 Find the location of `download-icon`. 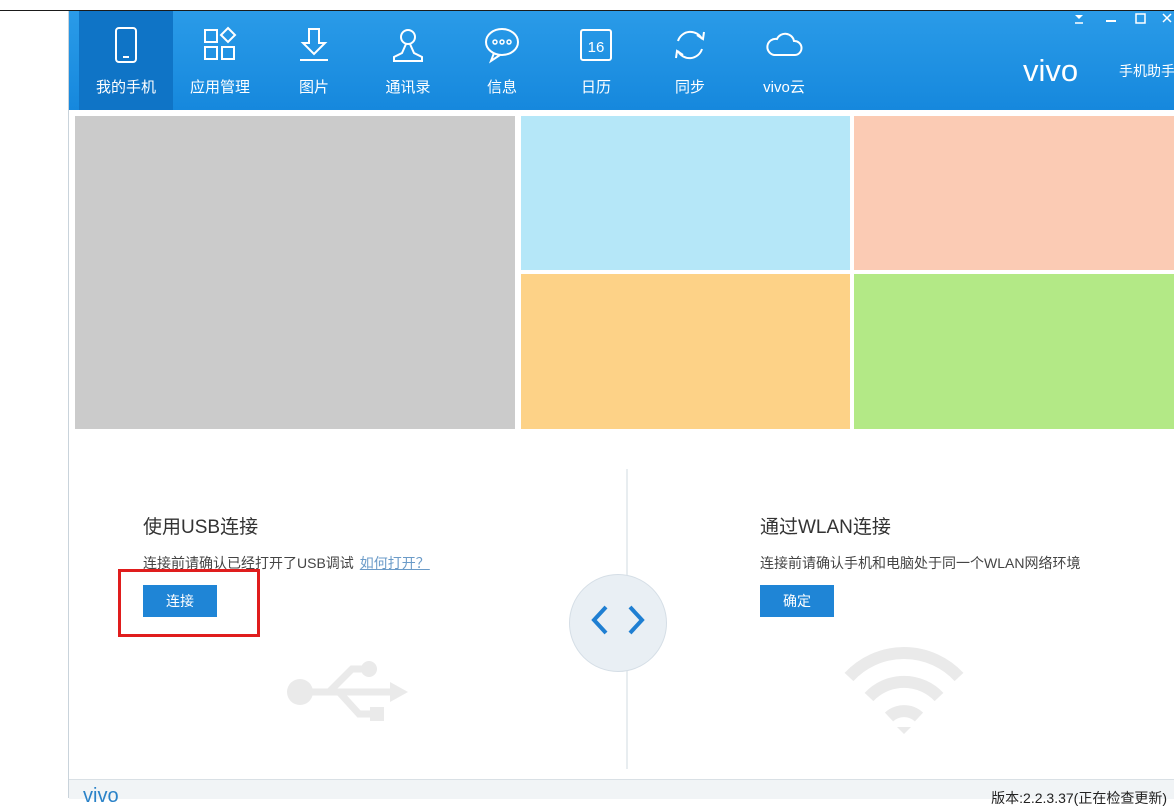

download-icon is located at coordinates (314, 44).